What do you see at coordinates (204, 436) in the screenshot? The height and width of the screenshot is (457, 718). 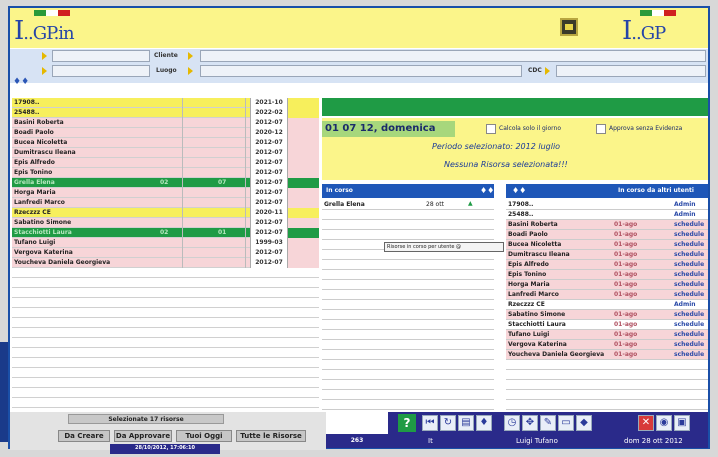 I see `tuoi-oggi-button: Tuoi Oggi` at bounding box center [204, 436].